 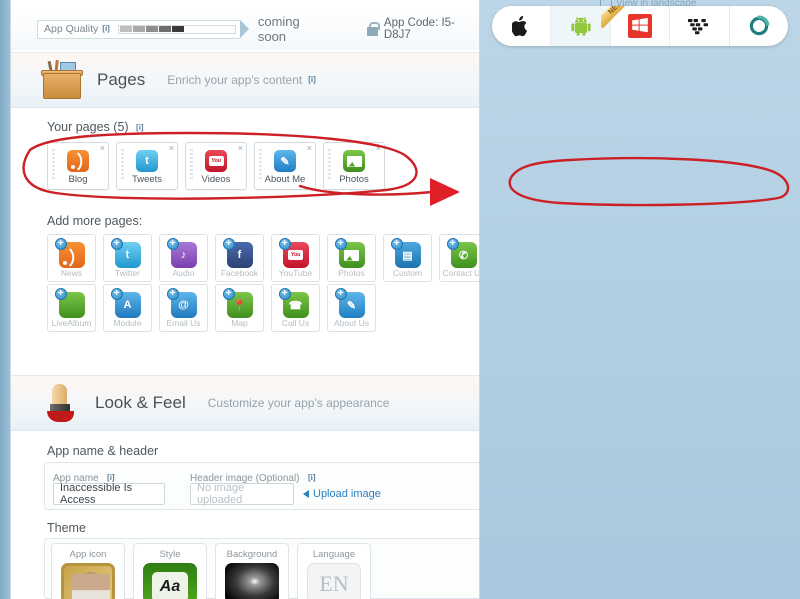 I want to click on add-more-pages-heading: Add more pages:, so click(x=95, y=221).